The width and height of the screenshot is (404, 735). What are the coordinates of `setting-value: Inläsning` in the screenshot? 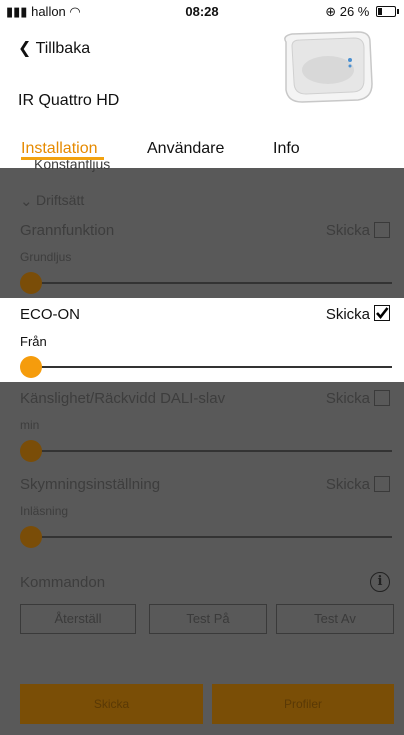 It's located at (44, 511).